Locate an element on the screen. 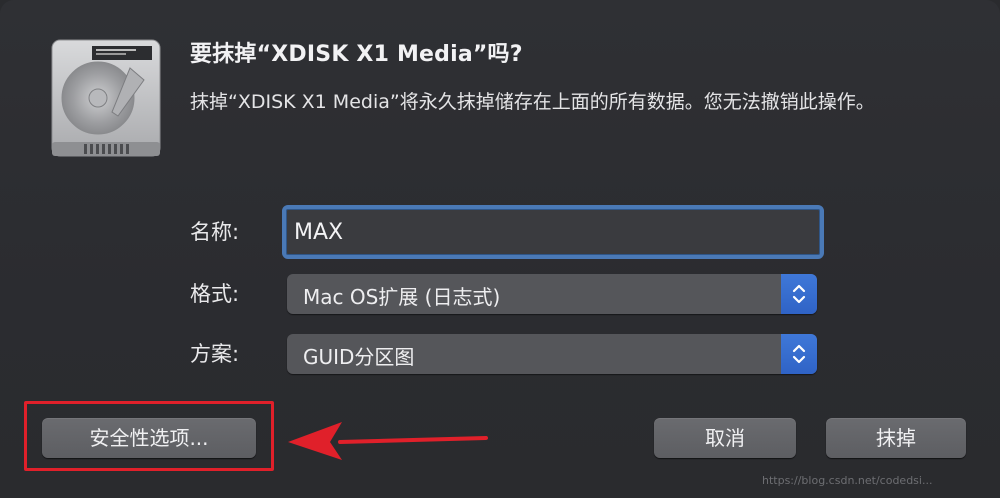 The width and height of the screenshot is (1000, 498). name-input is located at coordinates (553, 232).